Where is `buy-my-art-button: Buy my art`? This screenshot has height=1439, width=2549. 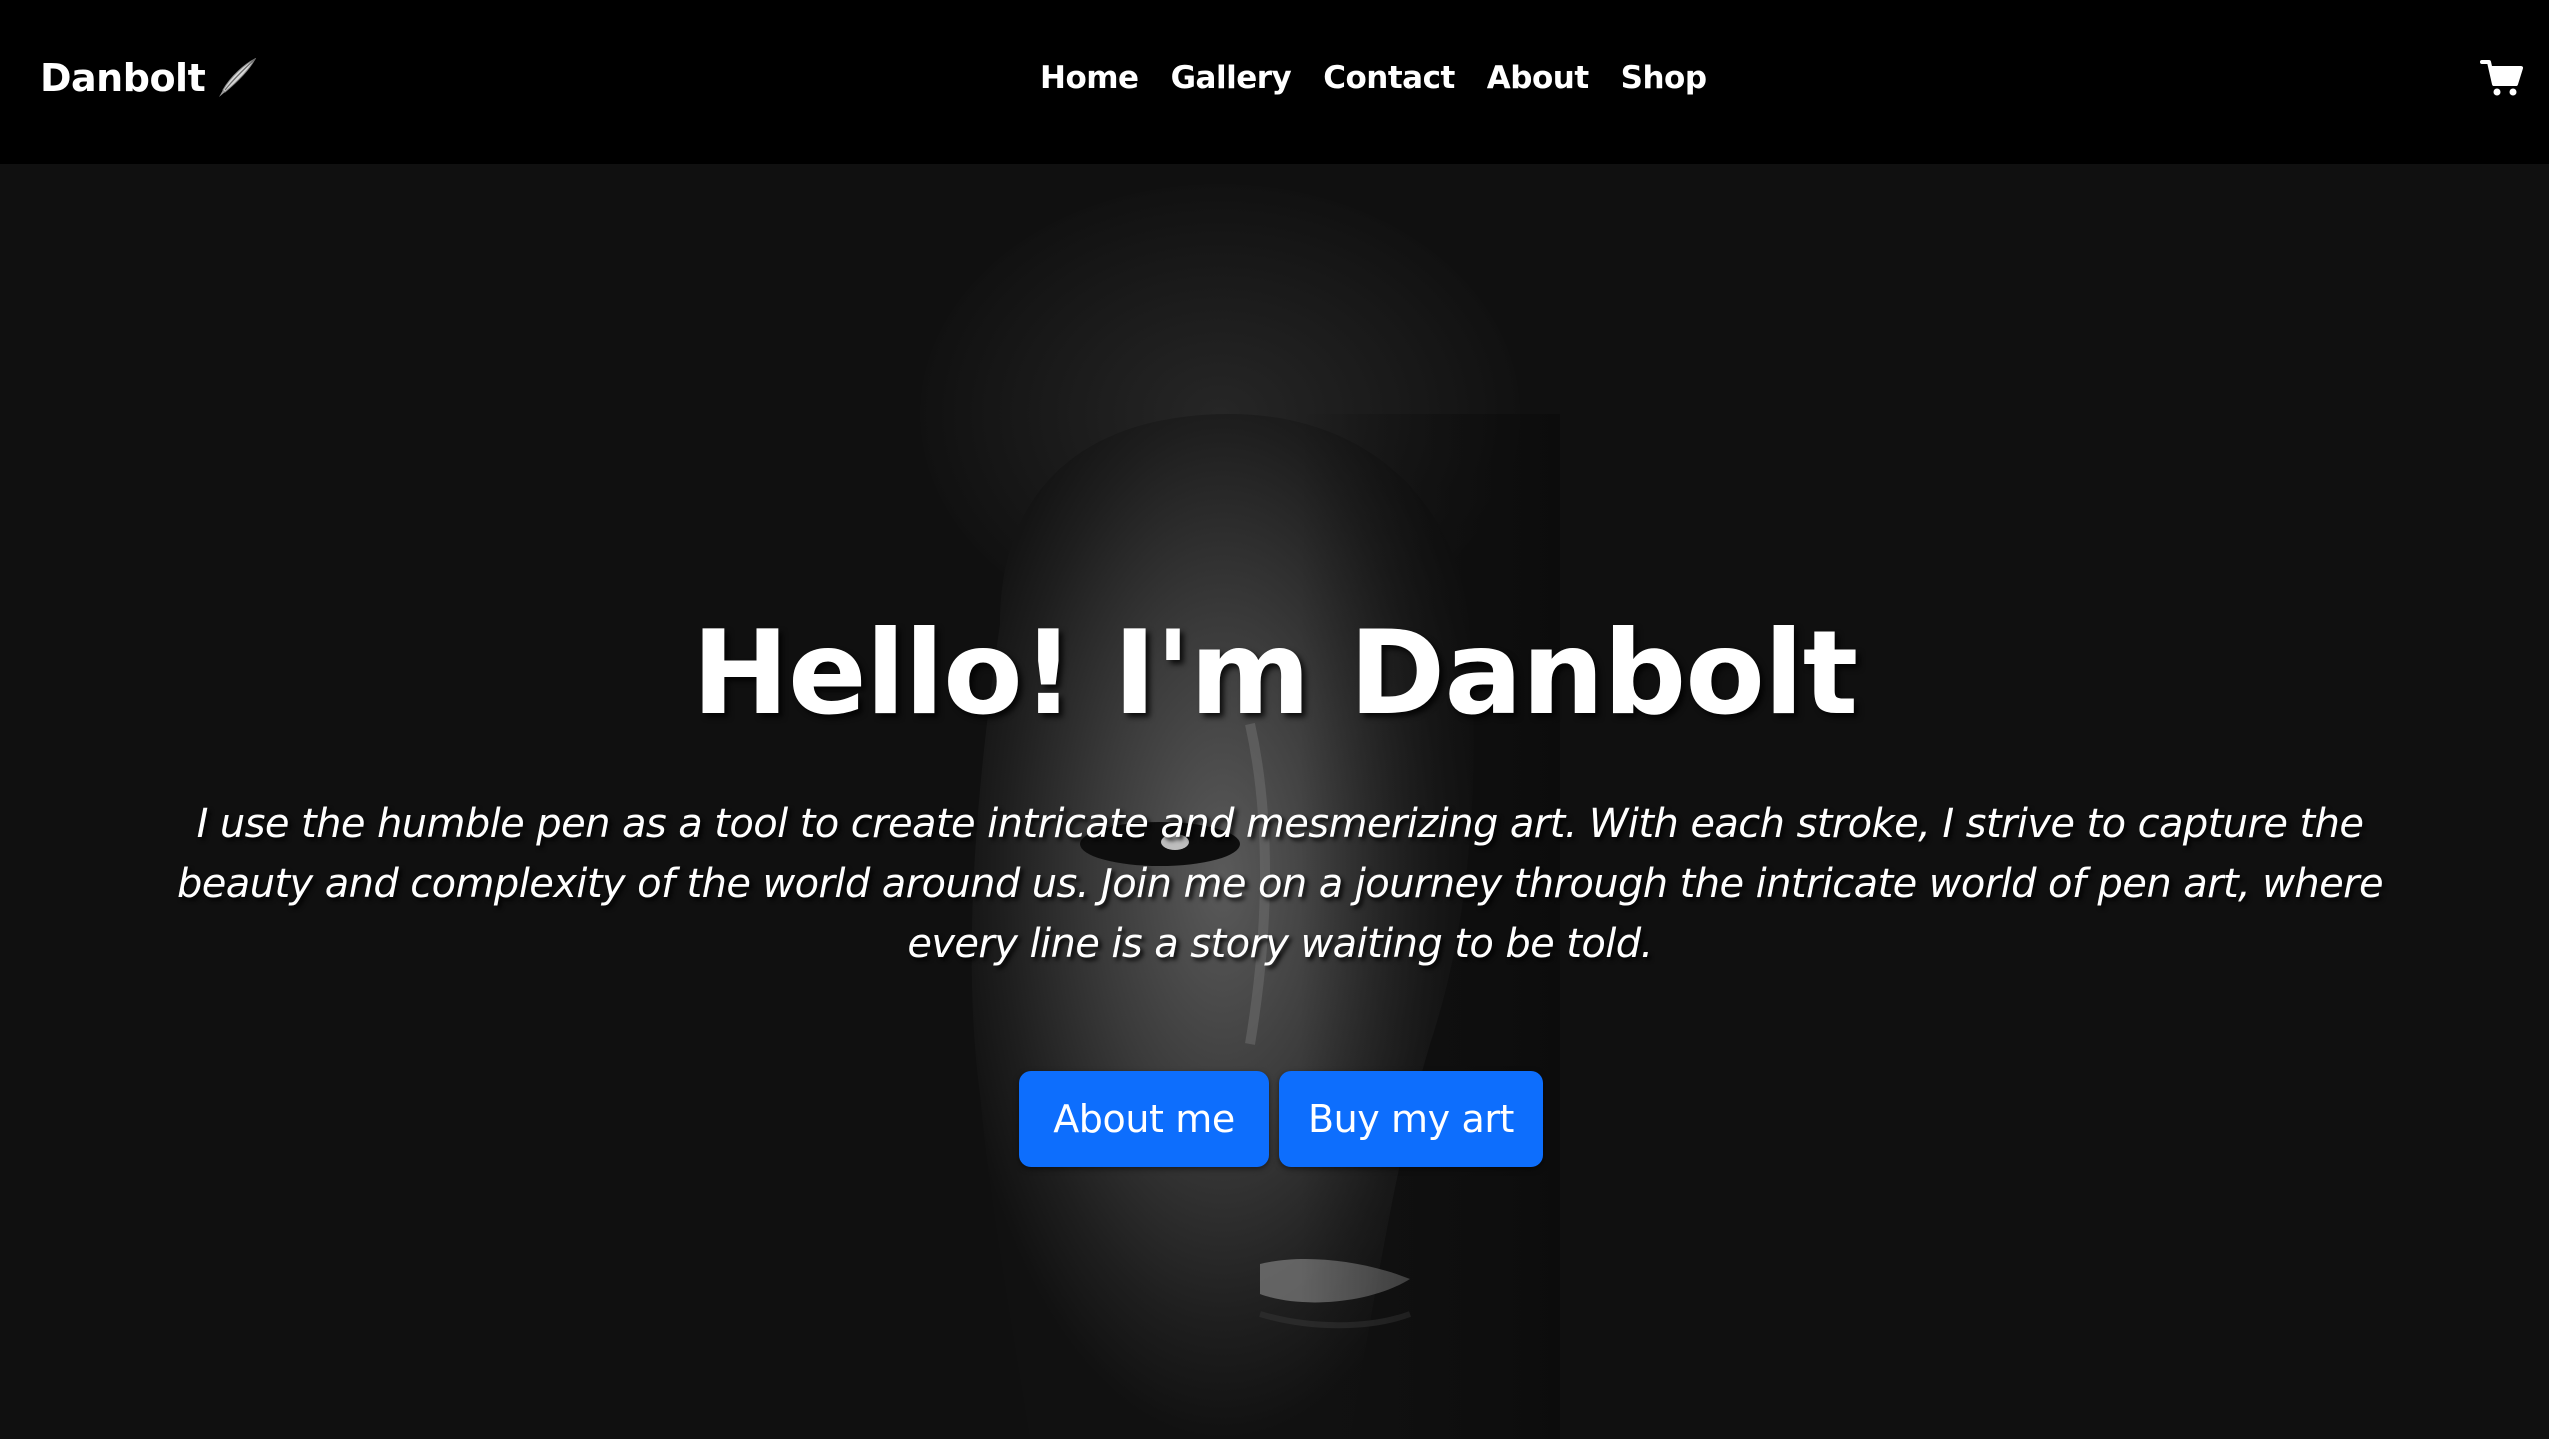 buy-my-art-button: Buy my art is located at coordinates (1411, 1119).